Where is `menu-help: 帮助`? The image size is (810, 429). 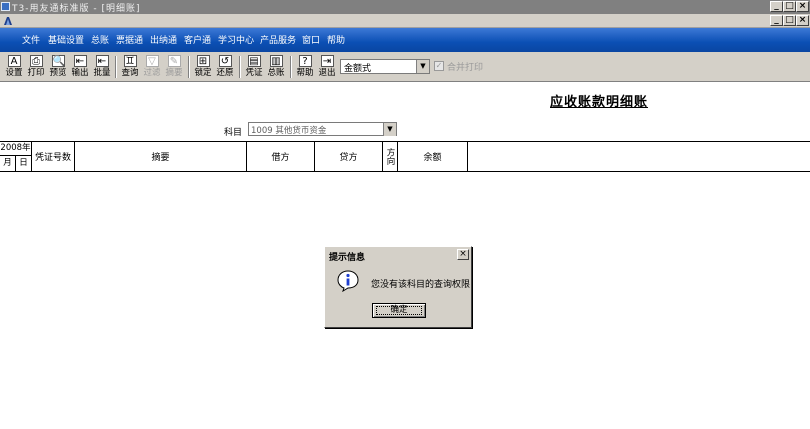 menu-help: 帮助 is located at coordinates (336, 39).